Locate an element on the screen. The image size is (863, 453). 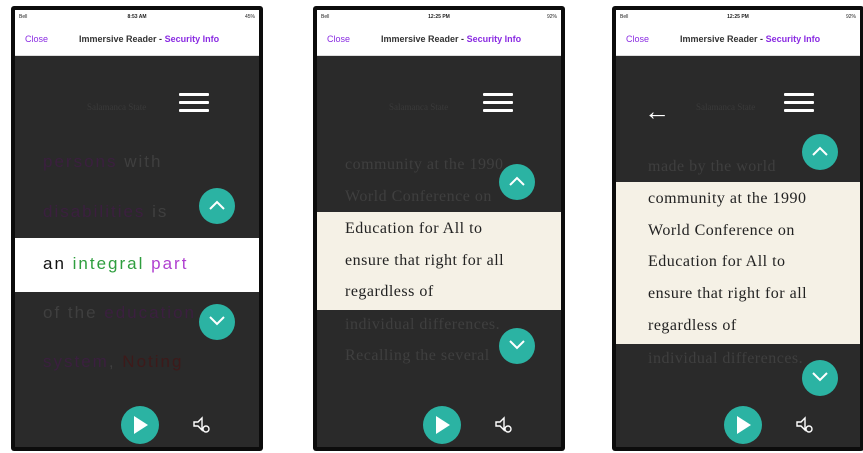
text-line-current: an integral part is located at coordinates (151, 264).